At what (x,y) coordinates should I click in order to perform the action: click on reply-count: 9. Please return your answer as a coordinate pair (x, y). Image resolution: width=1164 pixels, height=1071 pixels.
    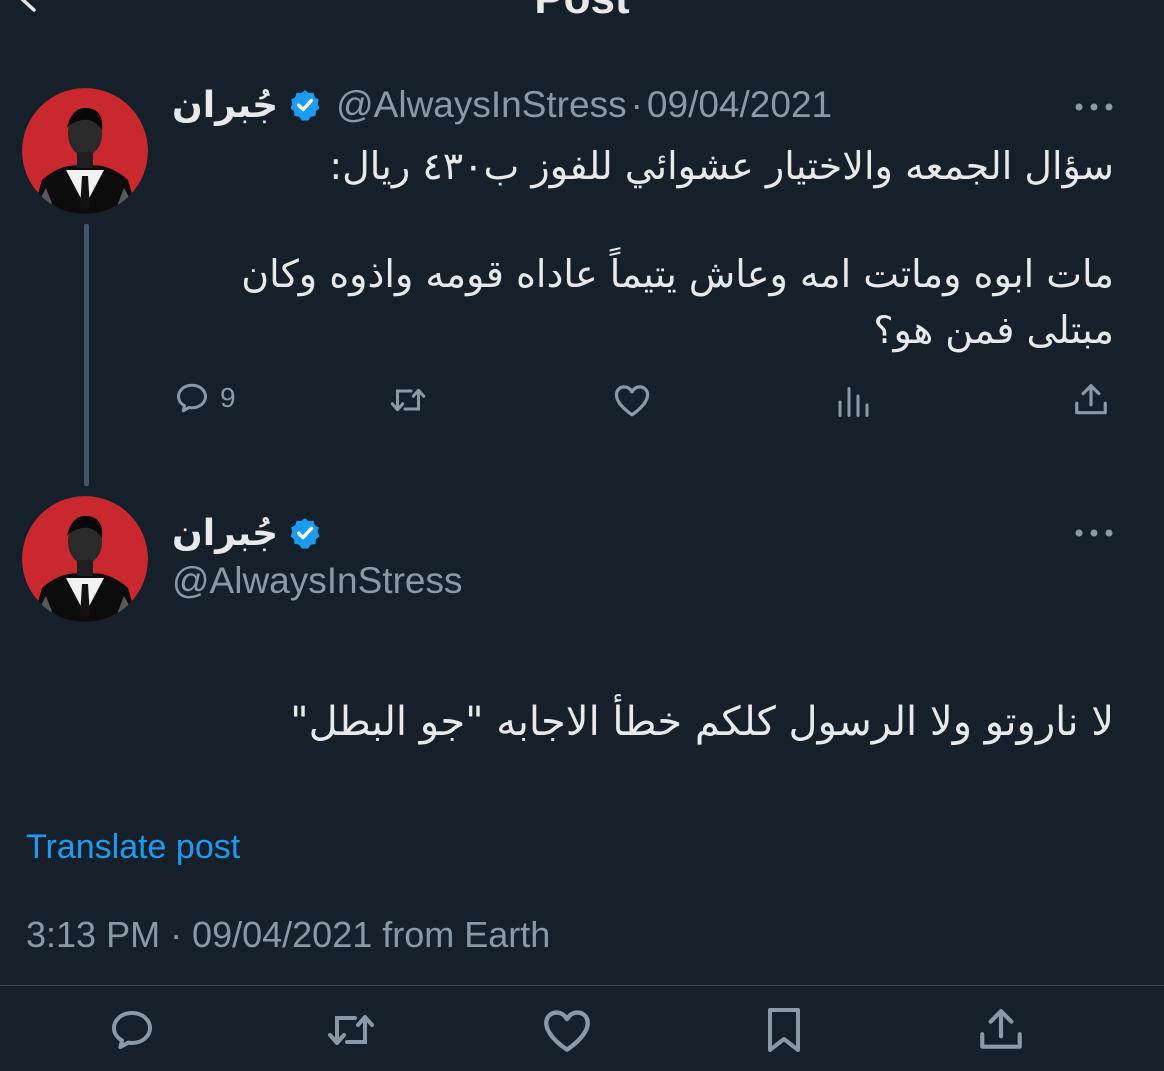
    Looking at the image, I should click on (228, 397).